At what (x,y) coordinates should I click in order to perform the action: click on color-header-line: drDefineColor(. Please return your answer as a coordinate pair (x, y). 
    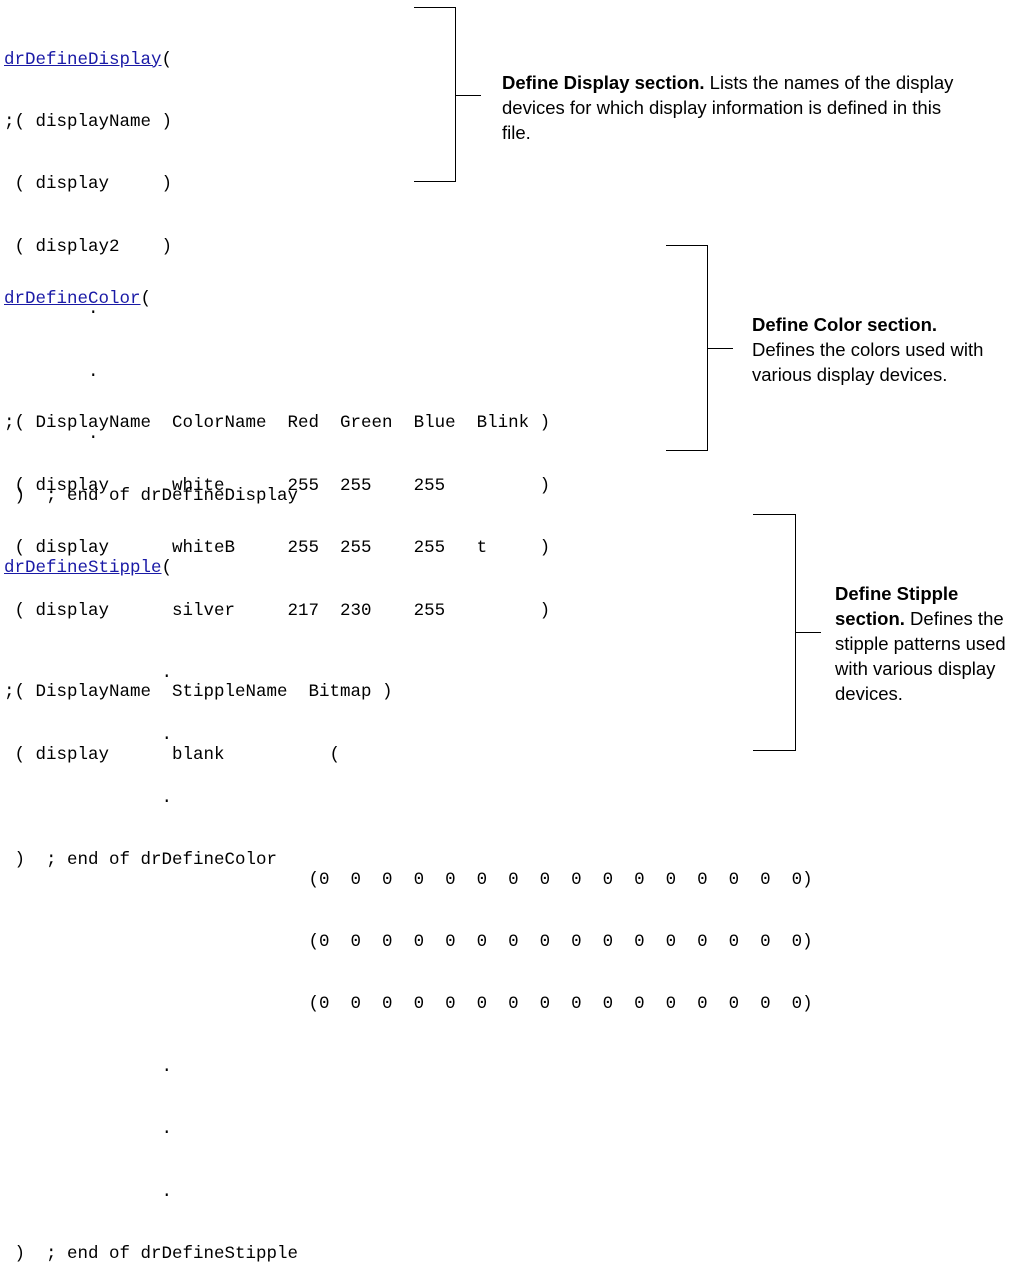
    Looking at the image, I should click on (78, 298).